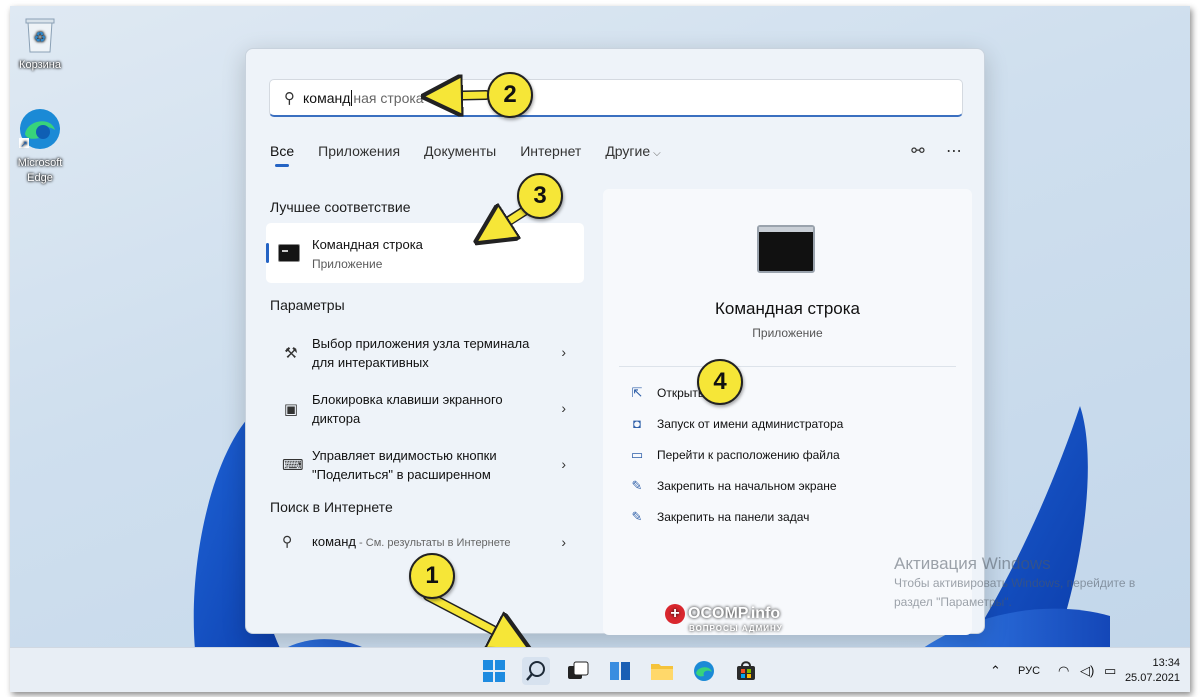 The height and width of the screenshot is (697, 1200). What do you see at coordinates (433, 543) in the screenshot?
I see `web-hint: - См. результаты в Интернете` at bounding box center [433, 543].